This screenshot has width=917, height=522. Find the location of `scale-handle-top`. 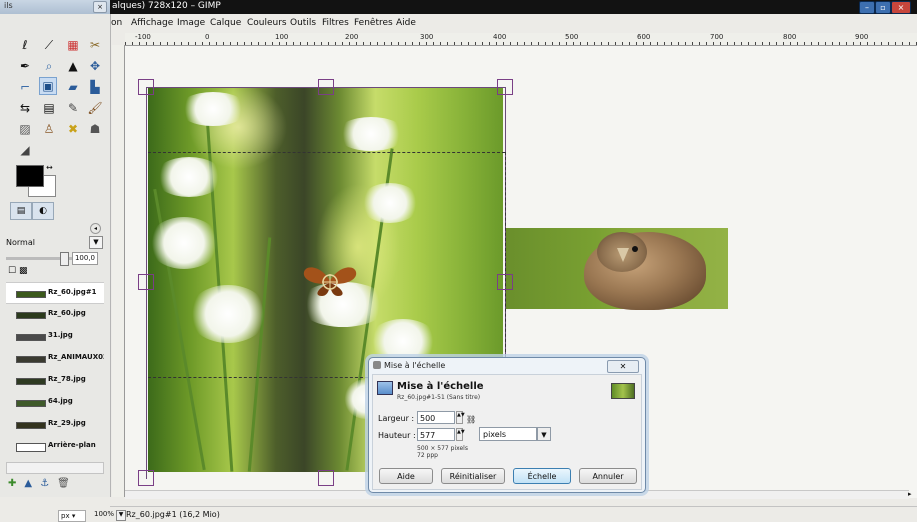

scale-handle-top is located at coordinates (326, 87).